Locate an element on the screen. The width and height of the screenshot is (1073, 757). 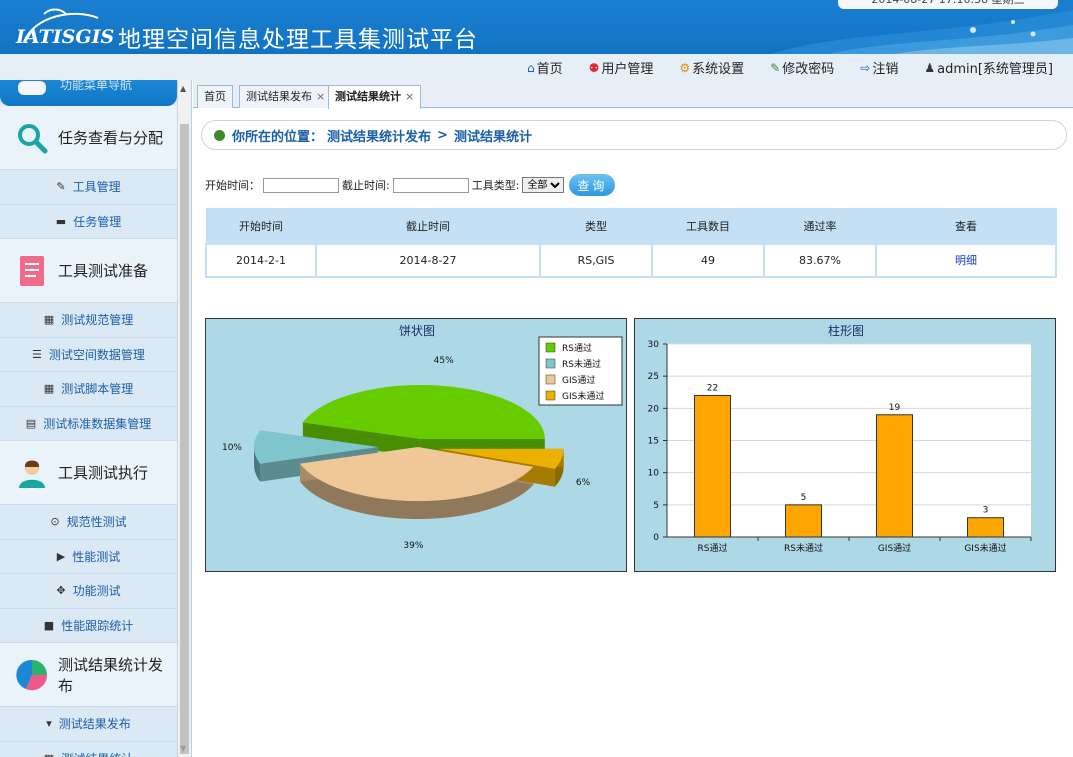
scrollbar-thumb is located at coordinates (184, 439).